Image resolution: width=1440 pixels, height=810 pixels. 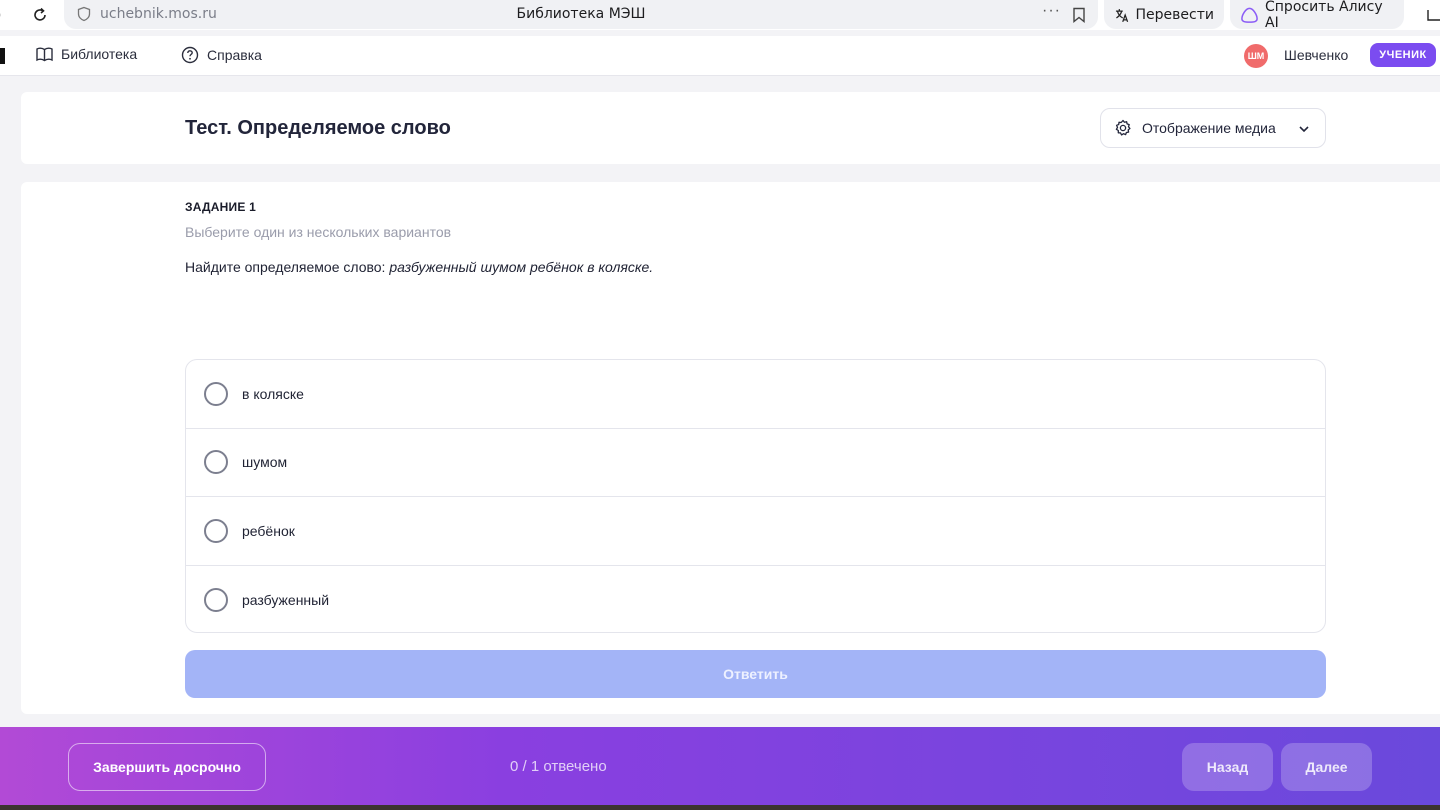 I want to click on more-icon: ···, so click(x=1051, y=11).